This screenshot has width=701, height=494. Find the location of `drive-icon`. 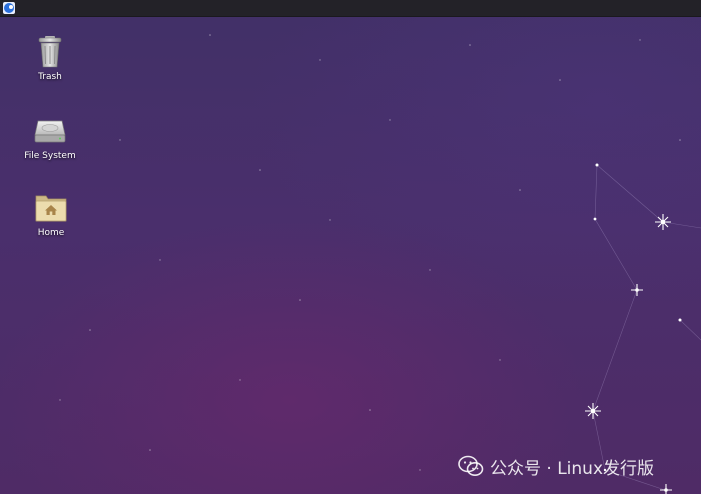

drive-icon is located at coordinates (50, 131).